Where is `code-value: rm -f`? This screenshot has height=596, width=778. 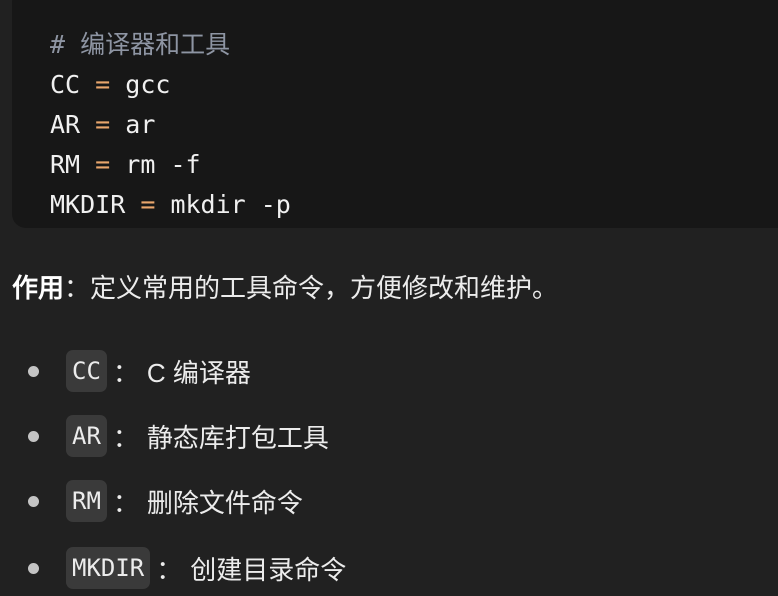 code-value: rm -f is located at coordinates (163, 164).